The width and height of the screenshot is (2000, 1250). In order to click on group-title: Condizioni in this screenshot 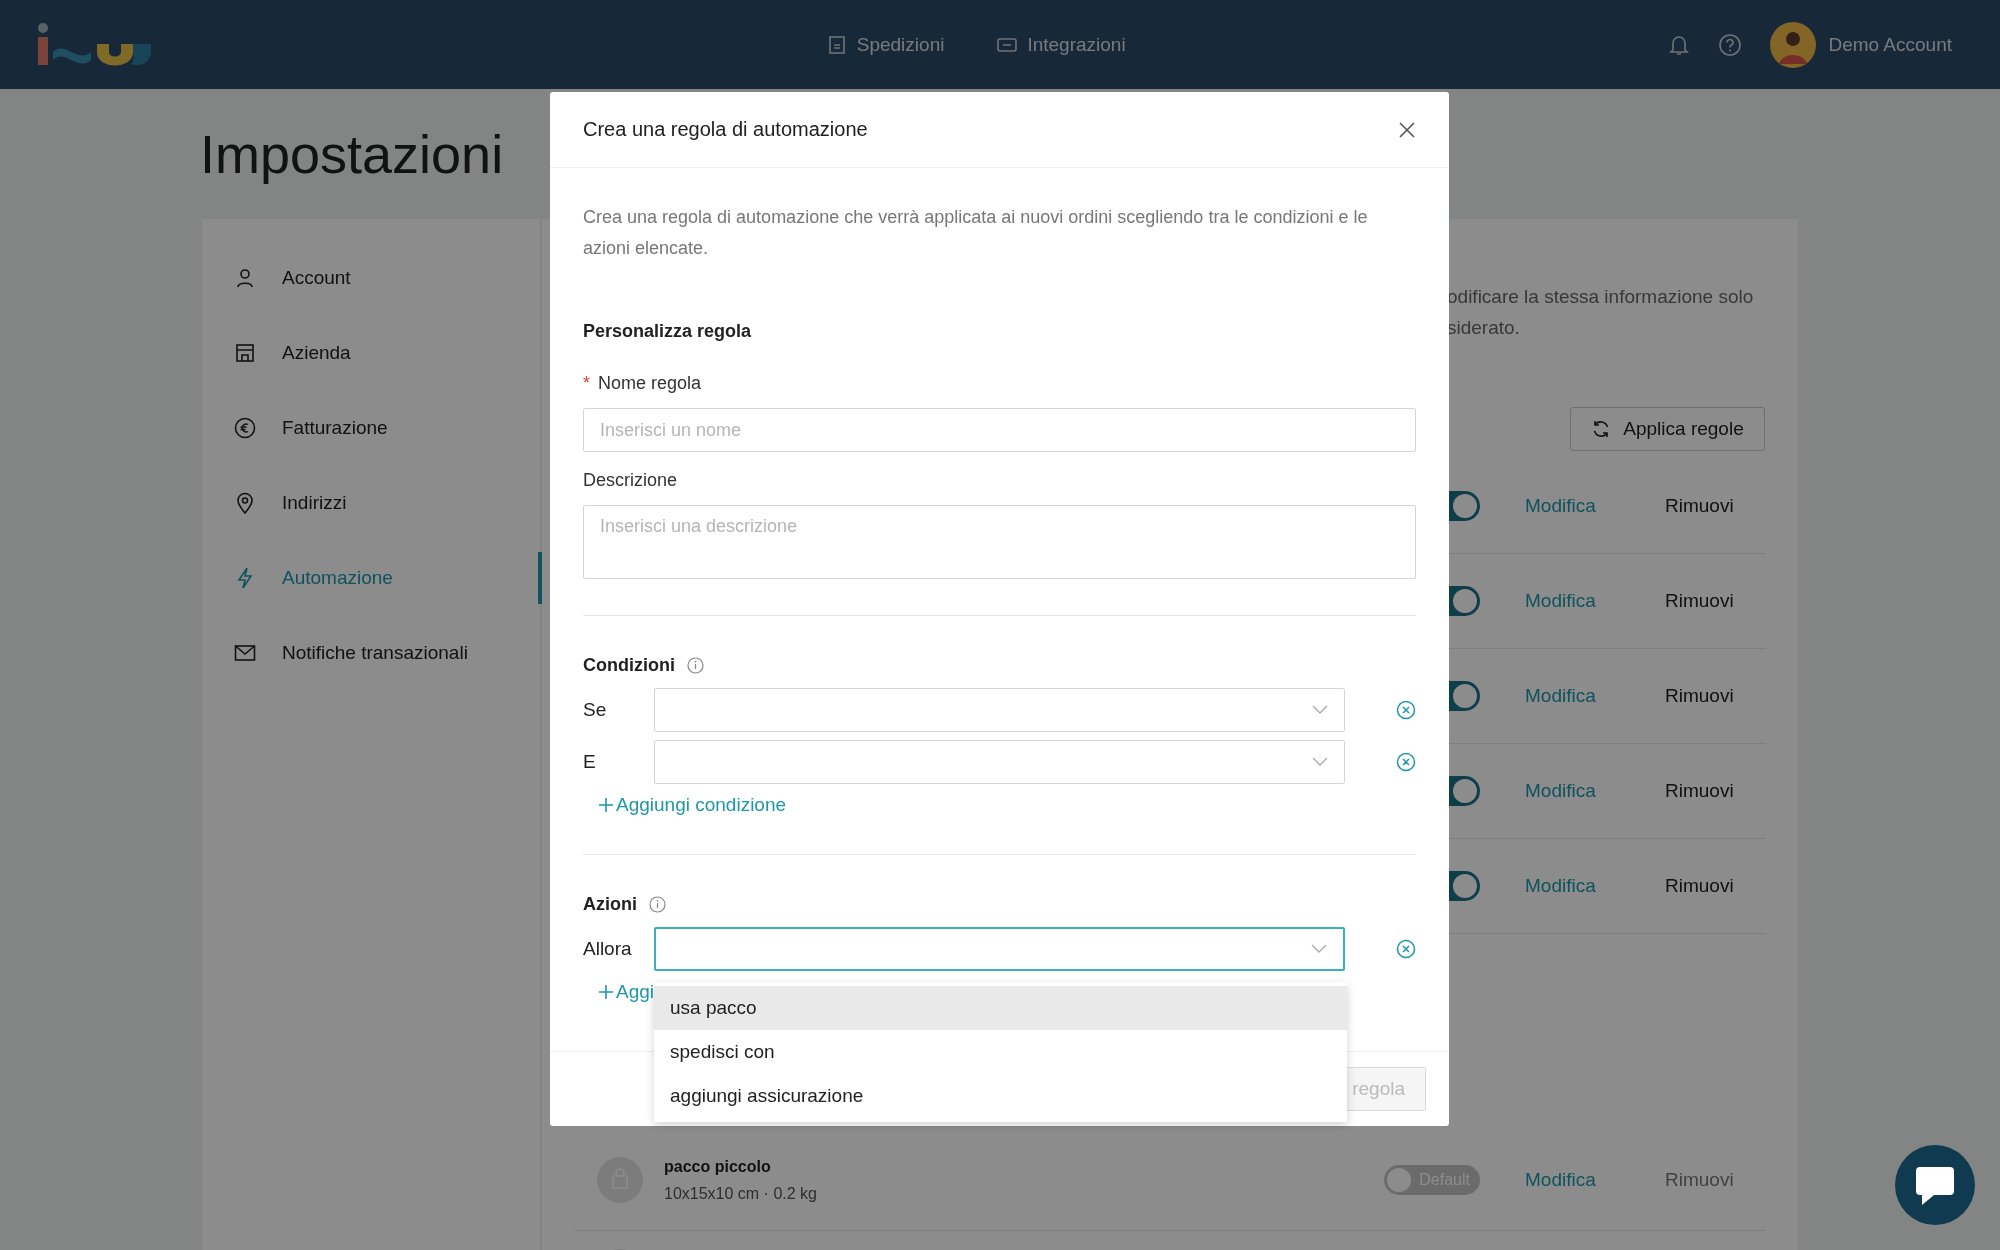, I will do `click(629, 665)`.